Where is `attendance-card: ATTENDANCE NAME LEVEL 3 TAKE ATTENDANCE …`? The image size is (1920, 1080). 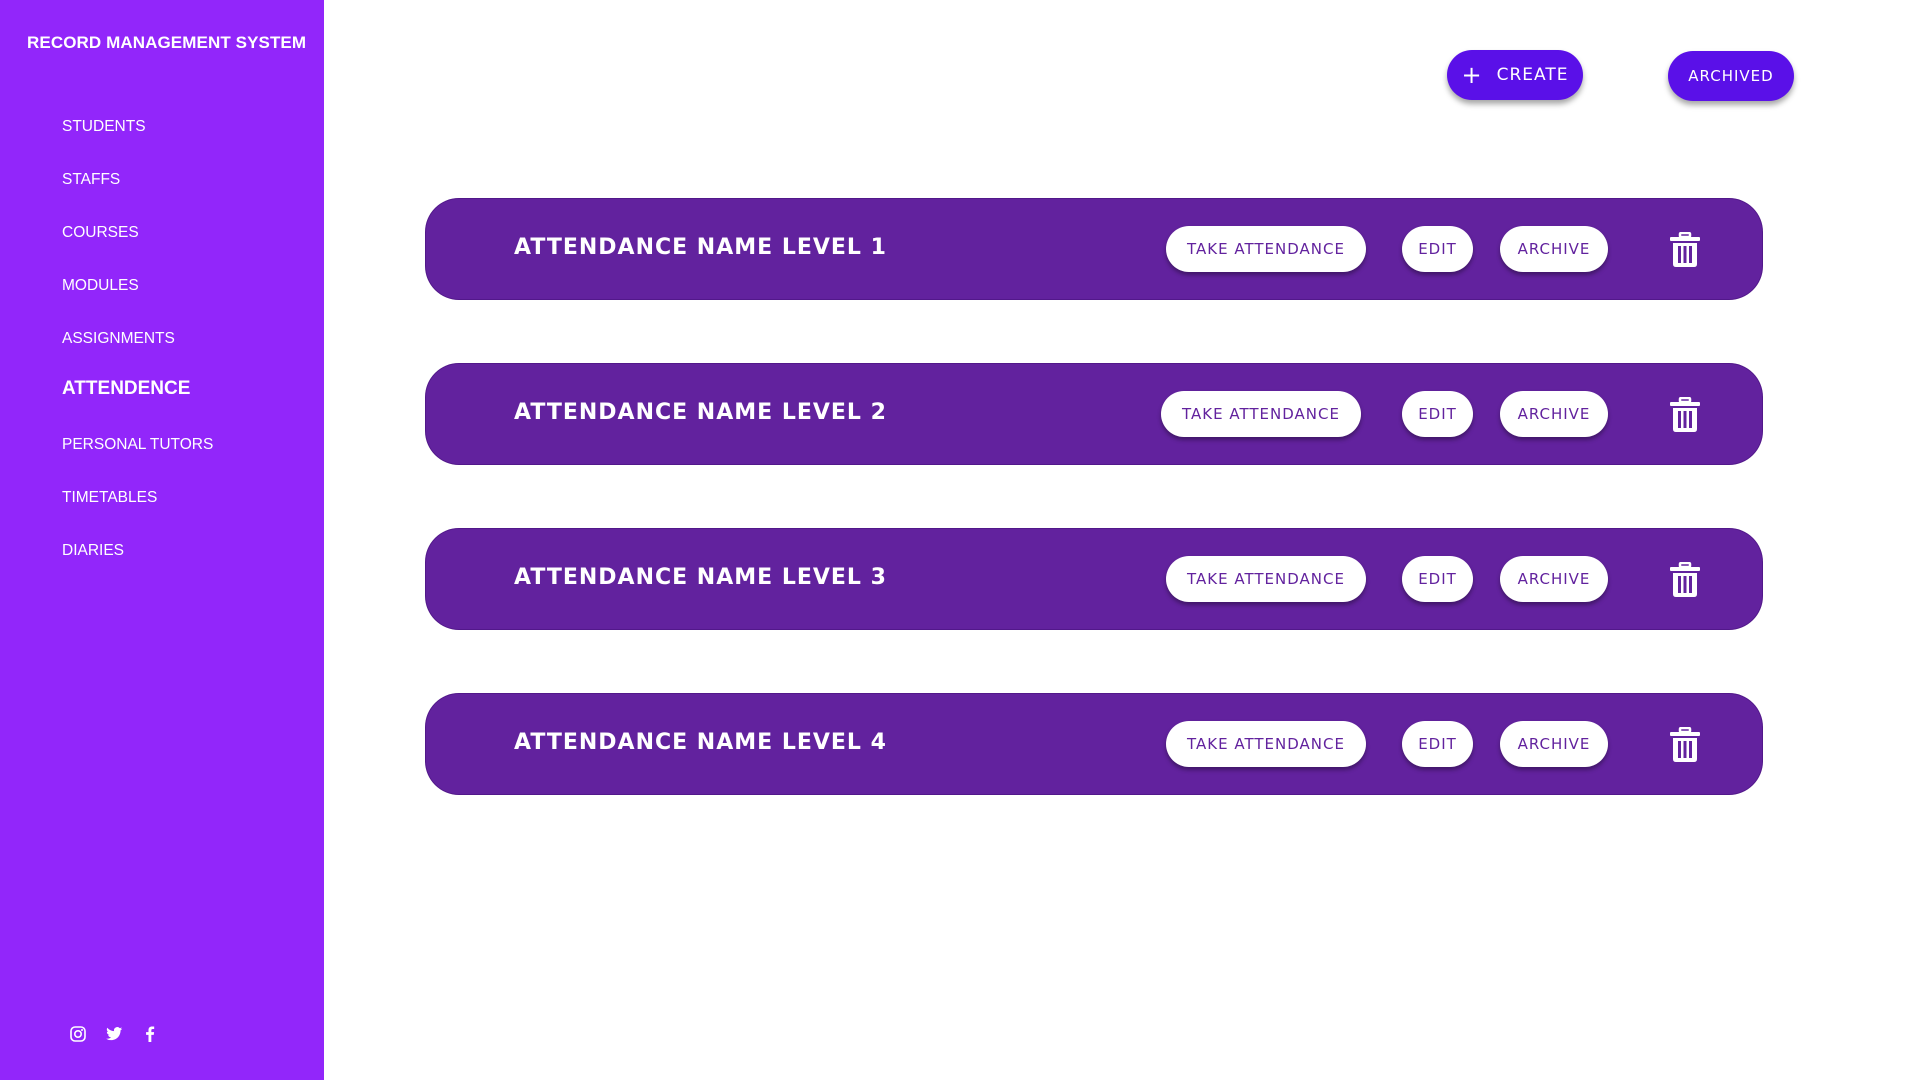 attendance-card: ATTENDANCE NAME LEVEL 3 TAKE ATTENDANCE … is located at coordinates (1094, 579).